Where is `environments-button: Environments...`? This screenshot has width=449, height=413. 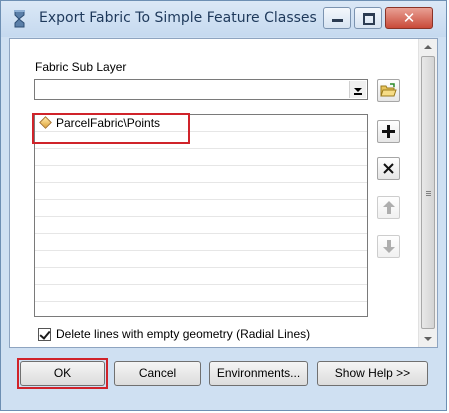 environments-button: Environments... is located at coordinates (258, 373).